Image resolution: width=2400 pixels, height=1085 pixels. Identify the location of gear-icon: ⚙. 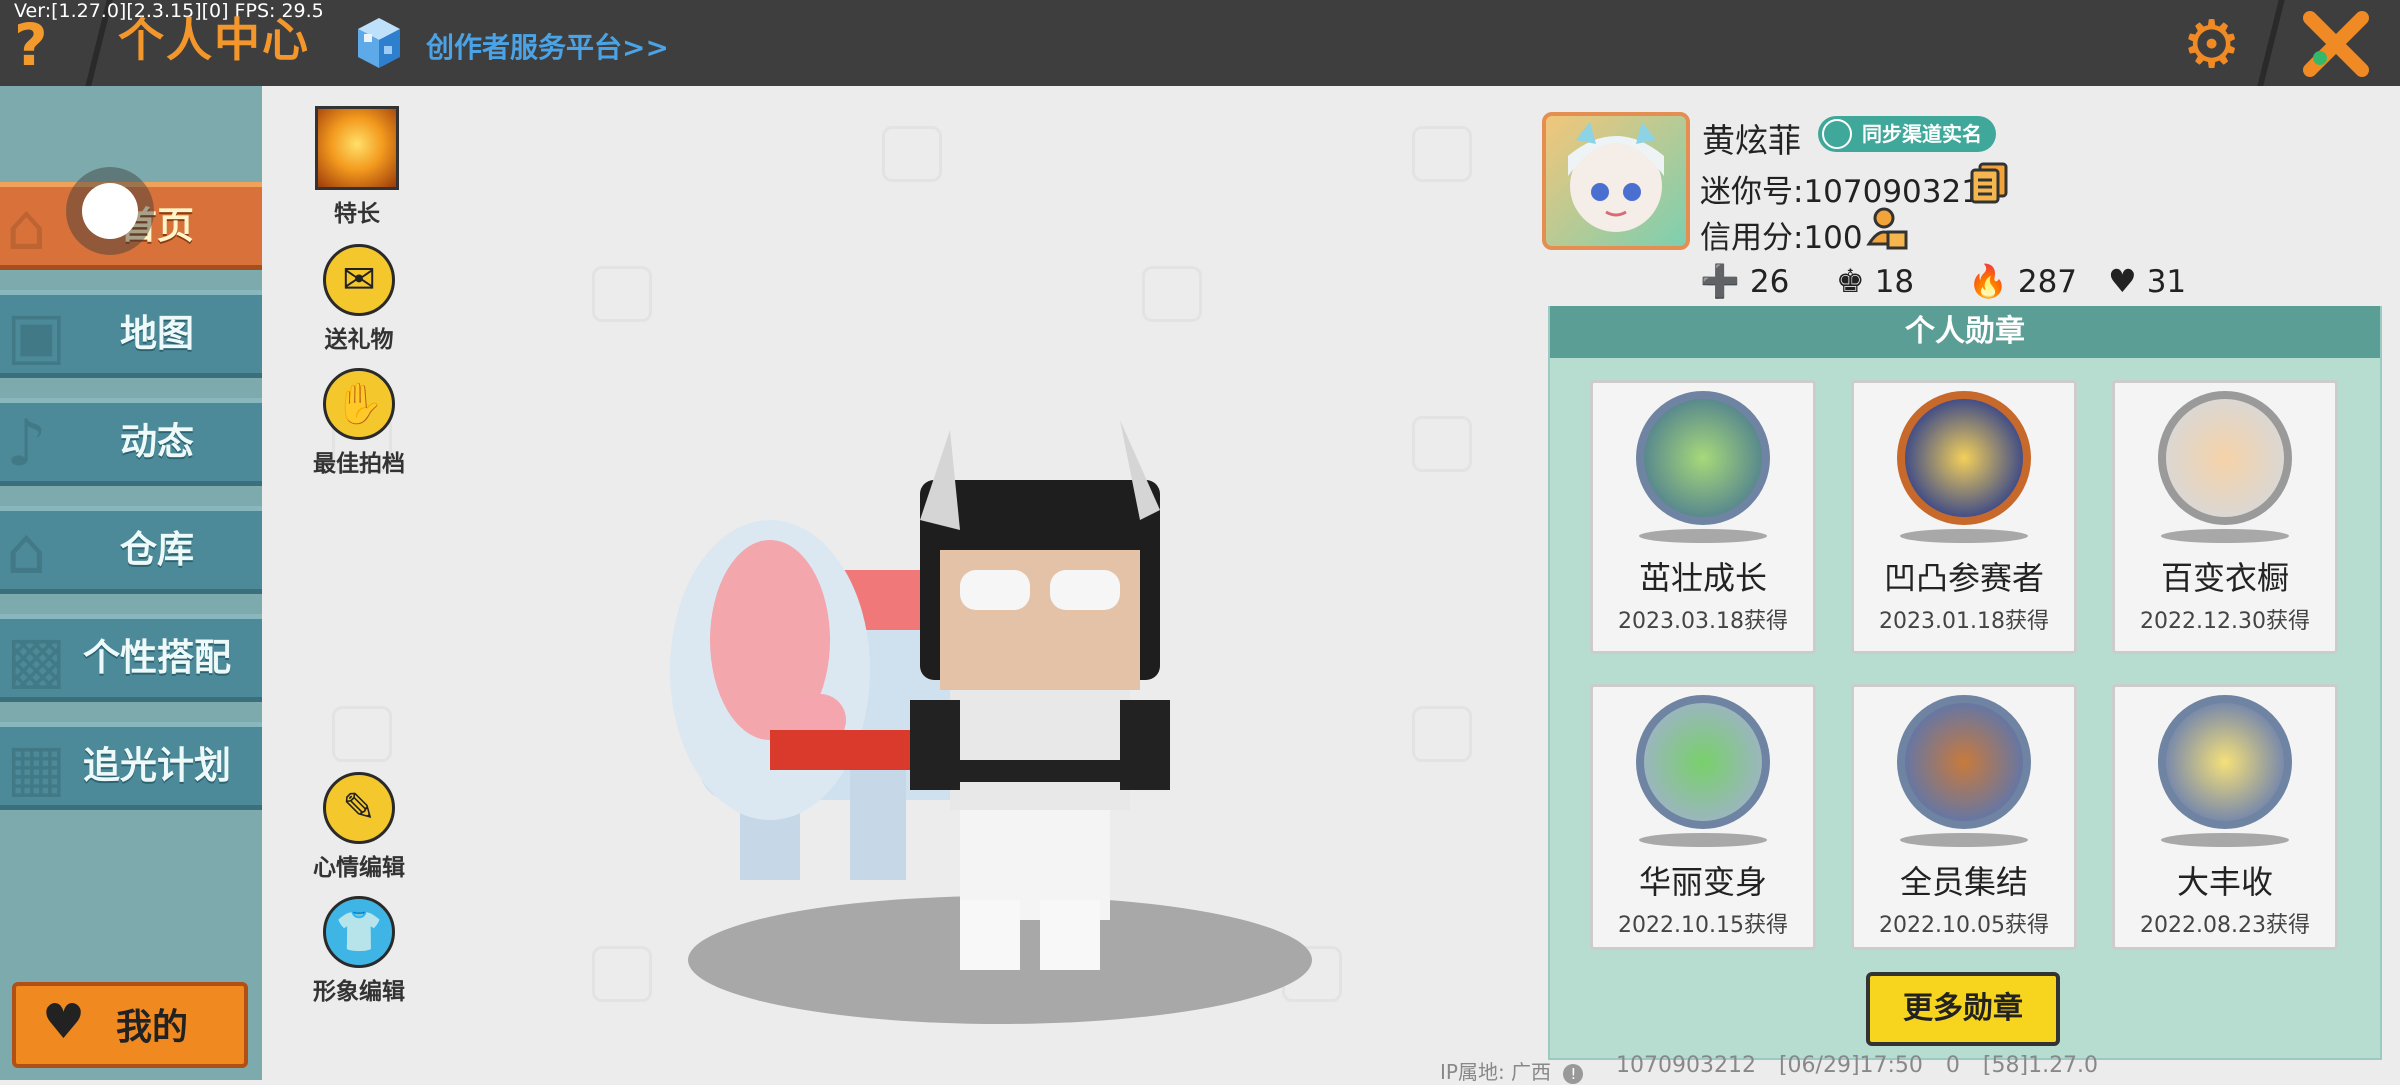
(2211, 45).